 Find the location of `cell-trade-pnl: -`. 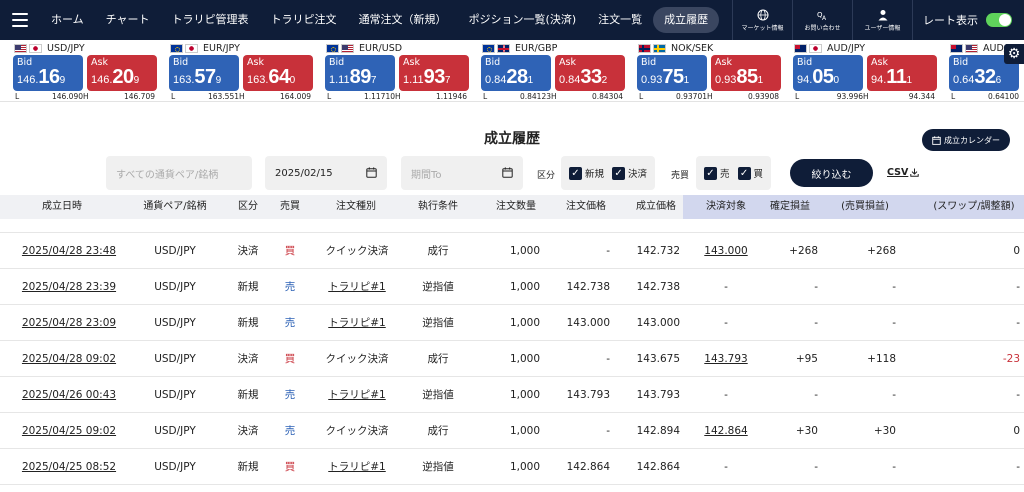

cell-trade-pnl: - is located at coordinates (894, 287).